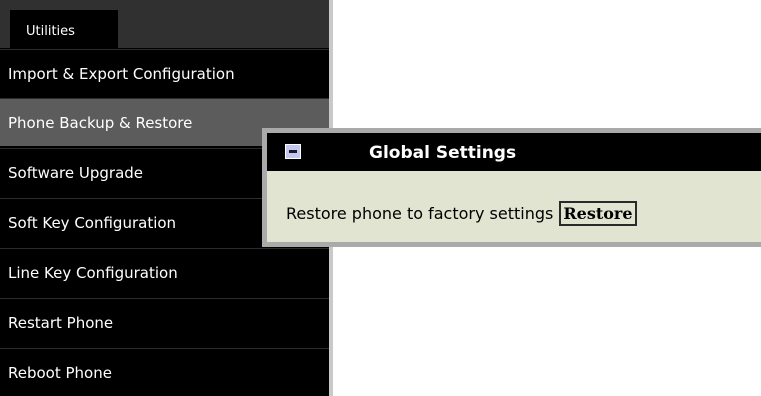 The width and height of the screenshot is (761, 396). Describe the element at coordinates (164, 24) in the screenshot. I see `menu-header: Utilities` at that location.